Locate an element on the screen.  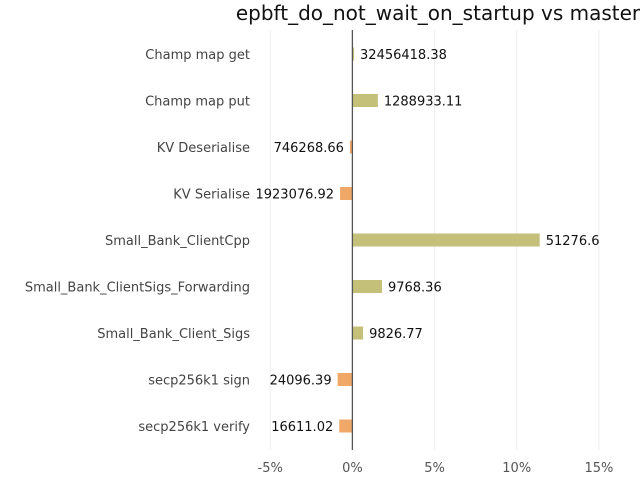
category-label: Small_Bank_ClientSigs_Forwarding is located at coordinates (137, 288).